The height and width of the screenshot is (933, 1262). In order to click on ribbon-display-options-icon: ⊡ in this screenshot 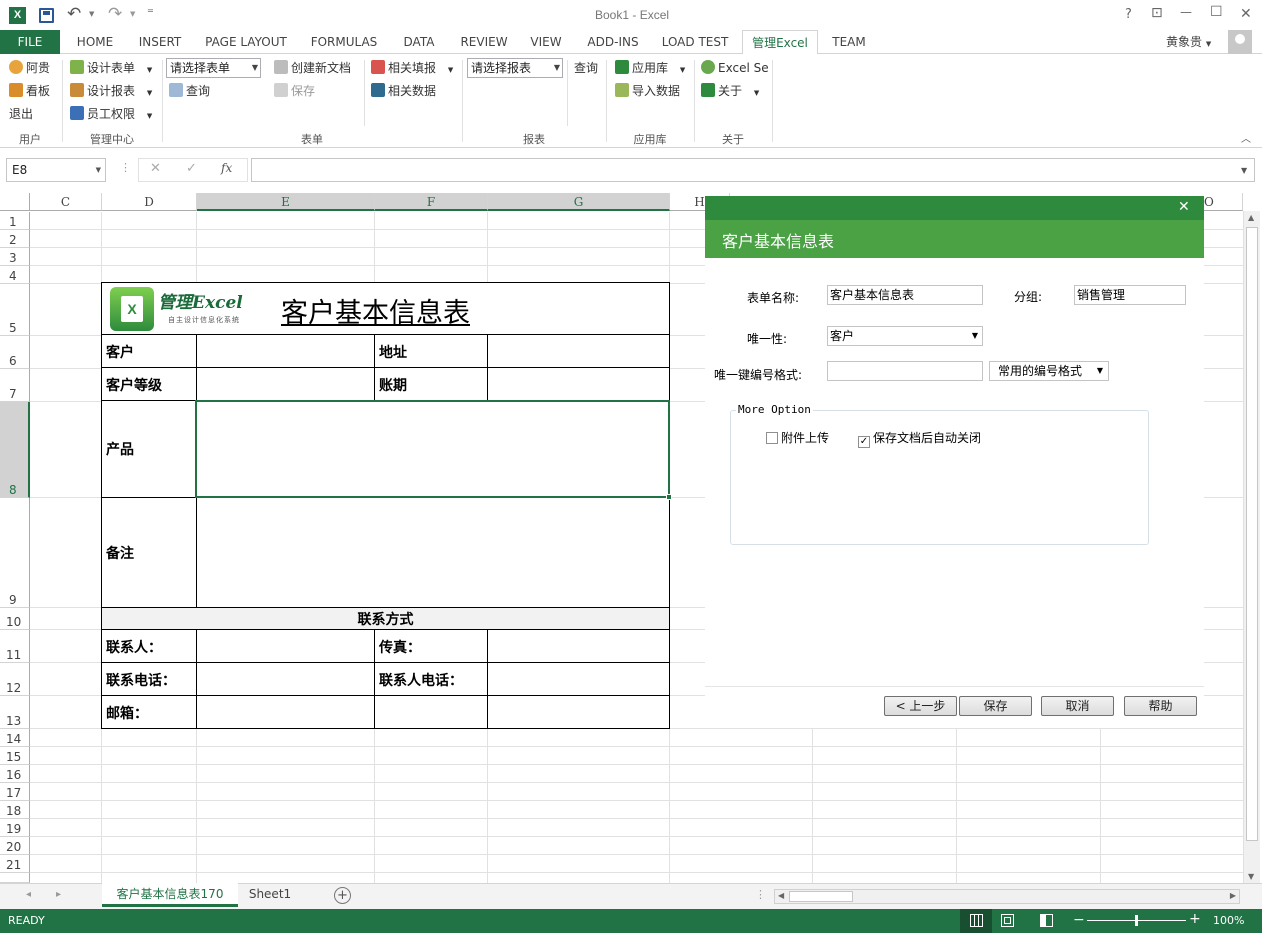, I will do `click(1157, 13)`.